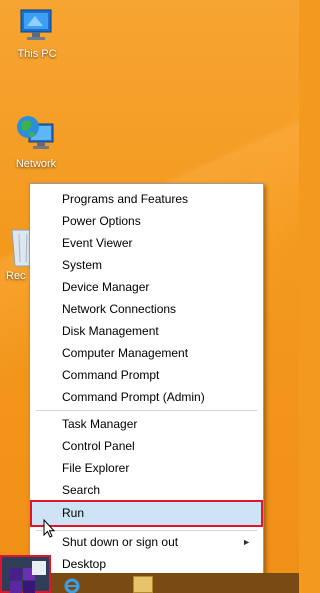 This screenshot has width=320, height=593. Describe the element at coordinates (146, 410) in the screenshot. I see `menu-separator` at that location.